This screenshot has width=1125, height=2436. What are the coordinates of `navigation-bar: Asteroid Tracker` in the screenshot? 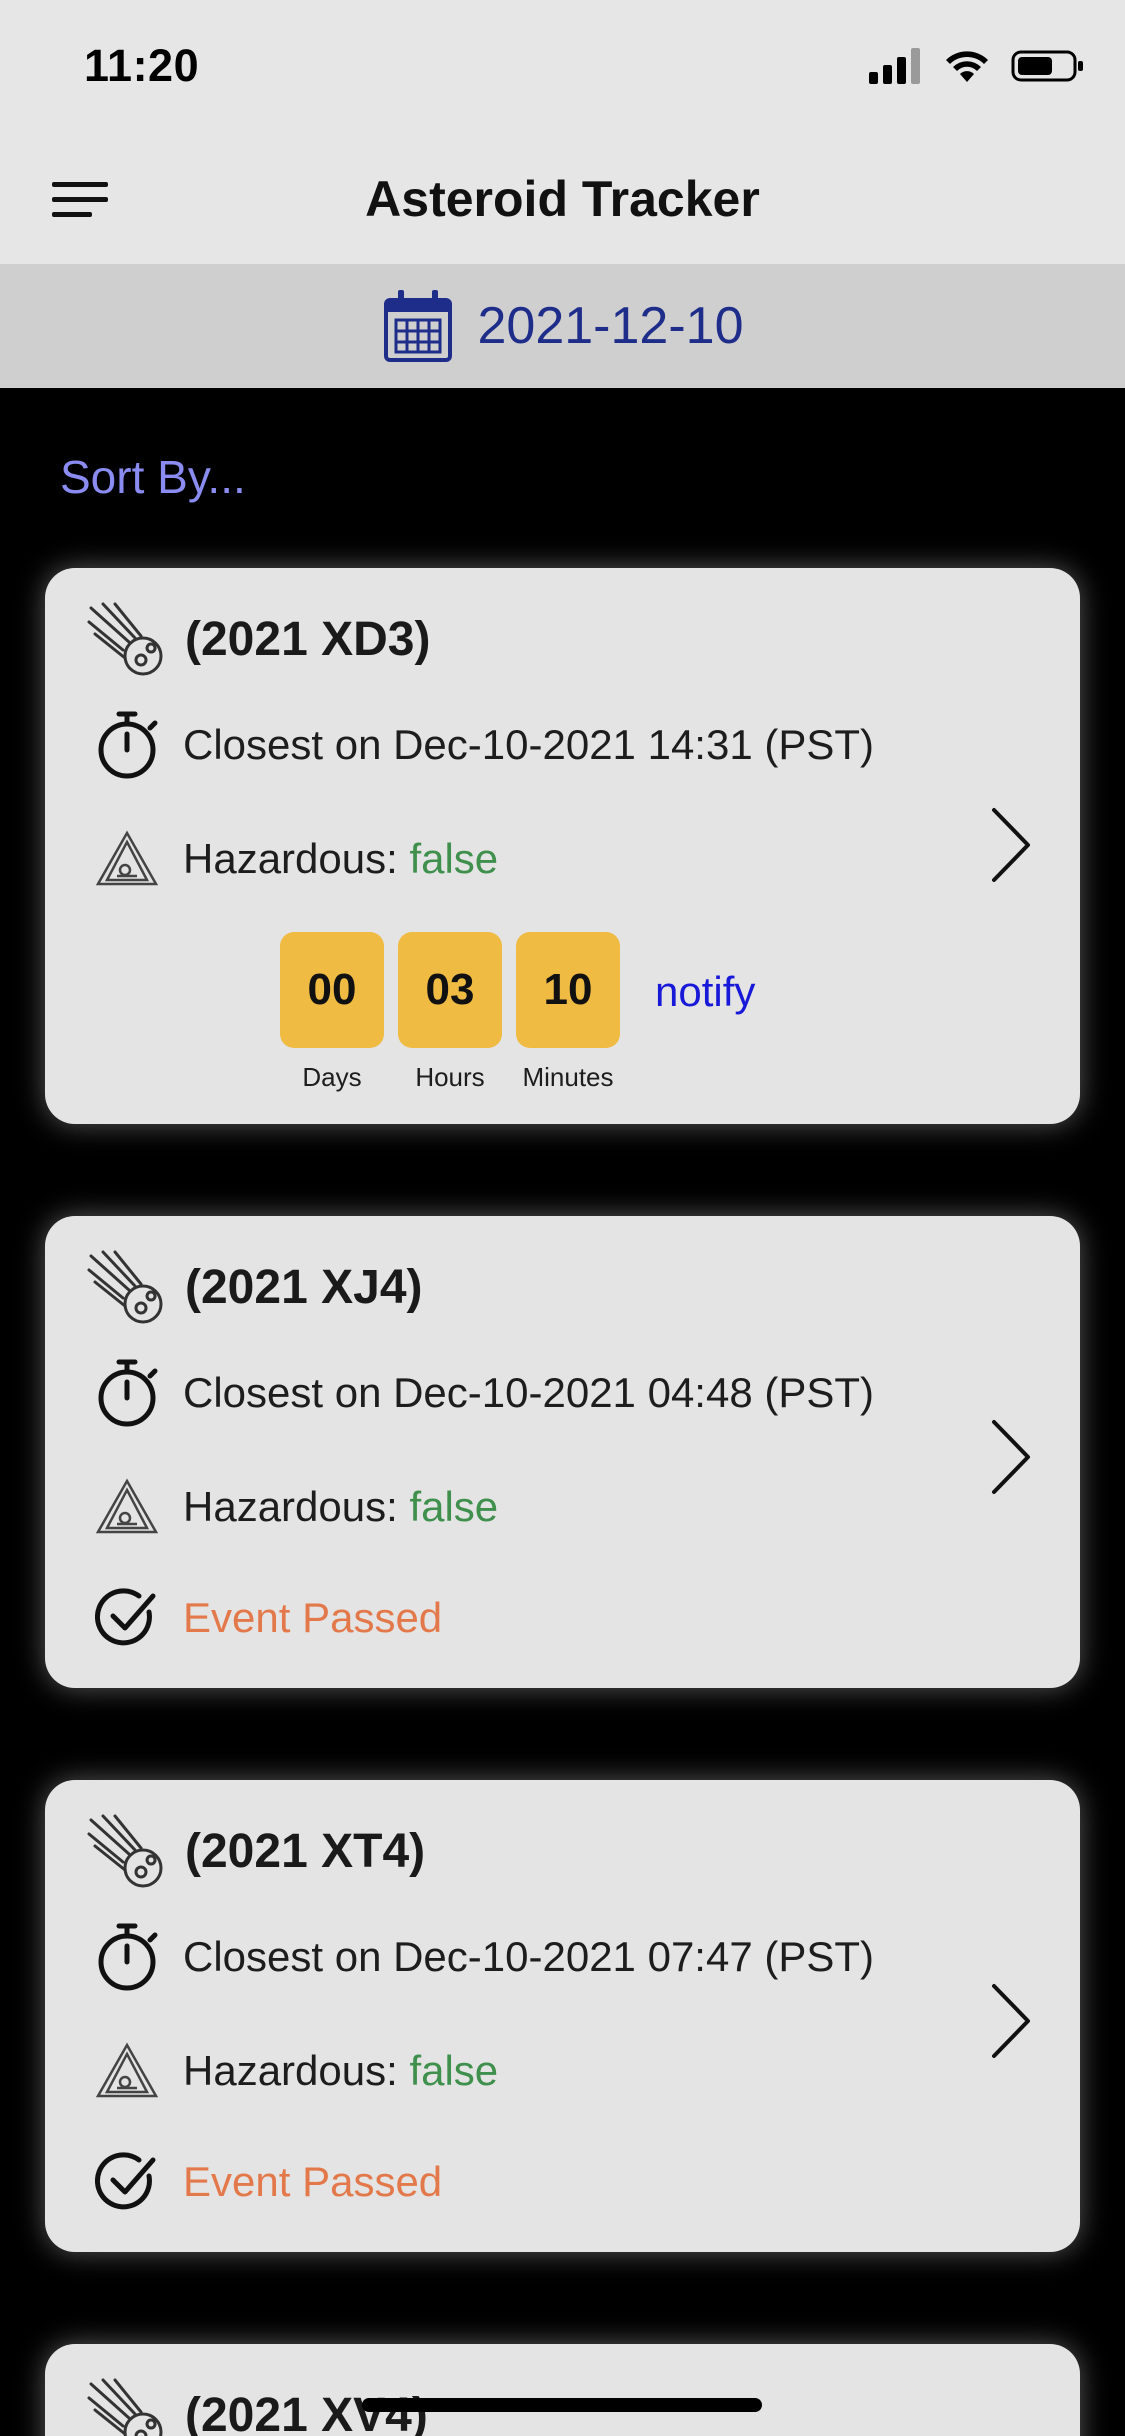 It's located at (562, 197).